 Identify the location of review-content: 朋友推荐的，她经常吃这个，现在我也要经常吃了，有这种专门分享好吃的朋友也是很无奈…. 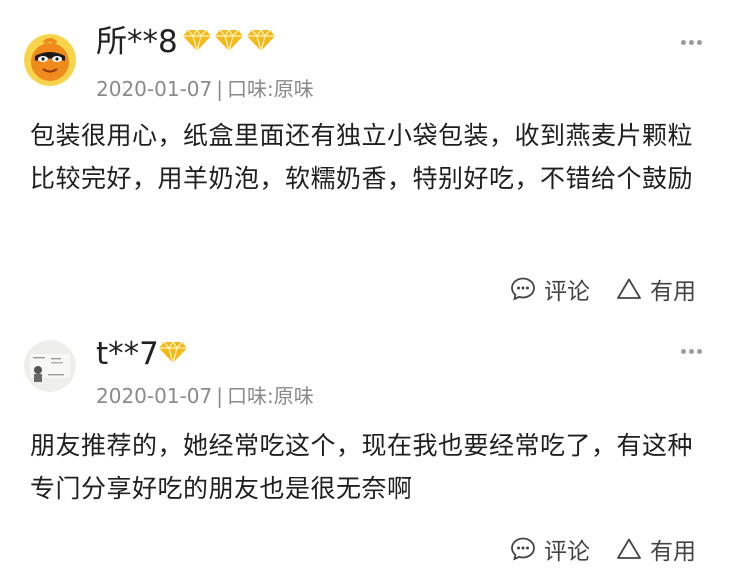
(362, 467).